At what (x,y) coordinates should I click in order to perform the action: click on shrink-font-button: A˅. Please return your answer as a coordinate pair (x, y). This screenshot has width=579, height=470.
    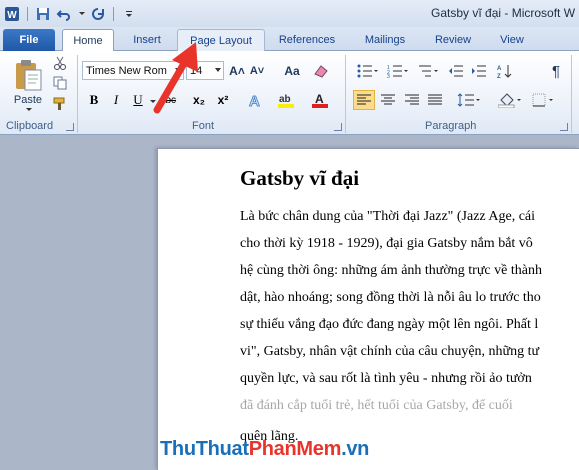
    Looking at the image, I should click on (257, 71).